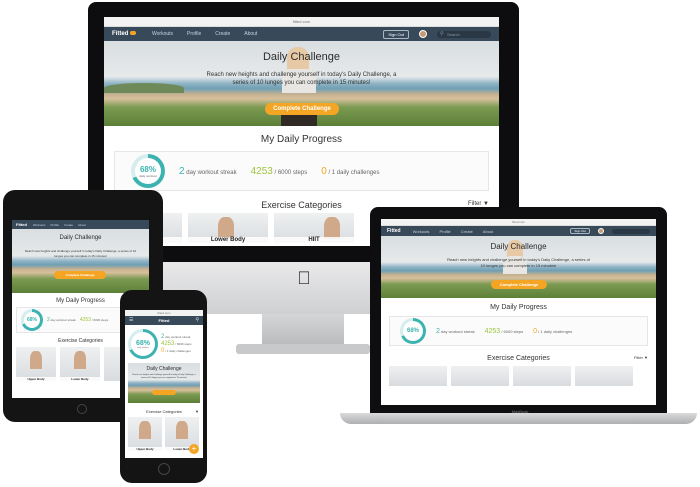 Image resolution: width=700 pixels, height=487 pixels. What do you see at coordinates (518, 418) in the screenshot?
I see `laptop-base` at bounding box center [518, 418].